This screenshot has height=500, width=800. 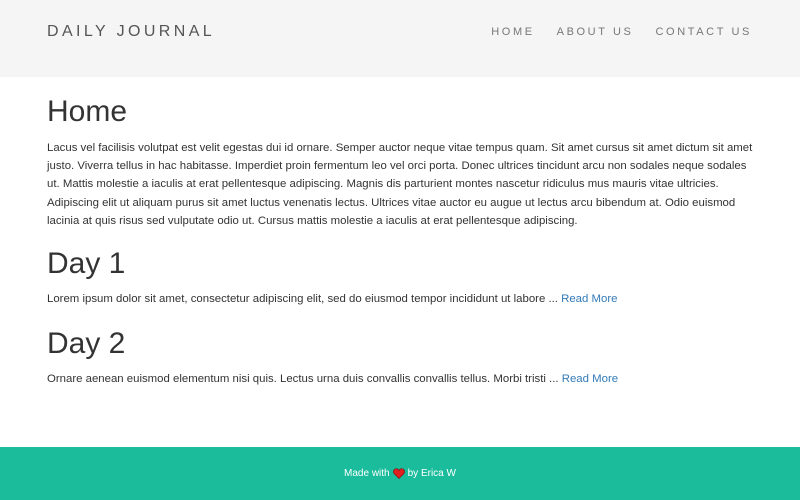 What do you see at coordinates (367, 473) in the screenshot?
I see `footer-prefix: Made with` at bounding box center [367, 473].